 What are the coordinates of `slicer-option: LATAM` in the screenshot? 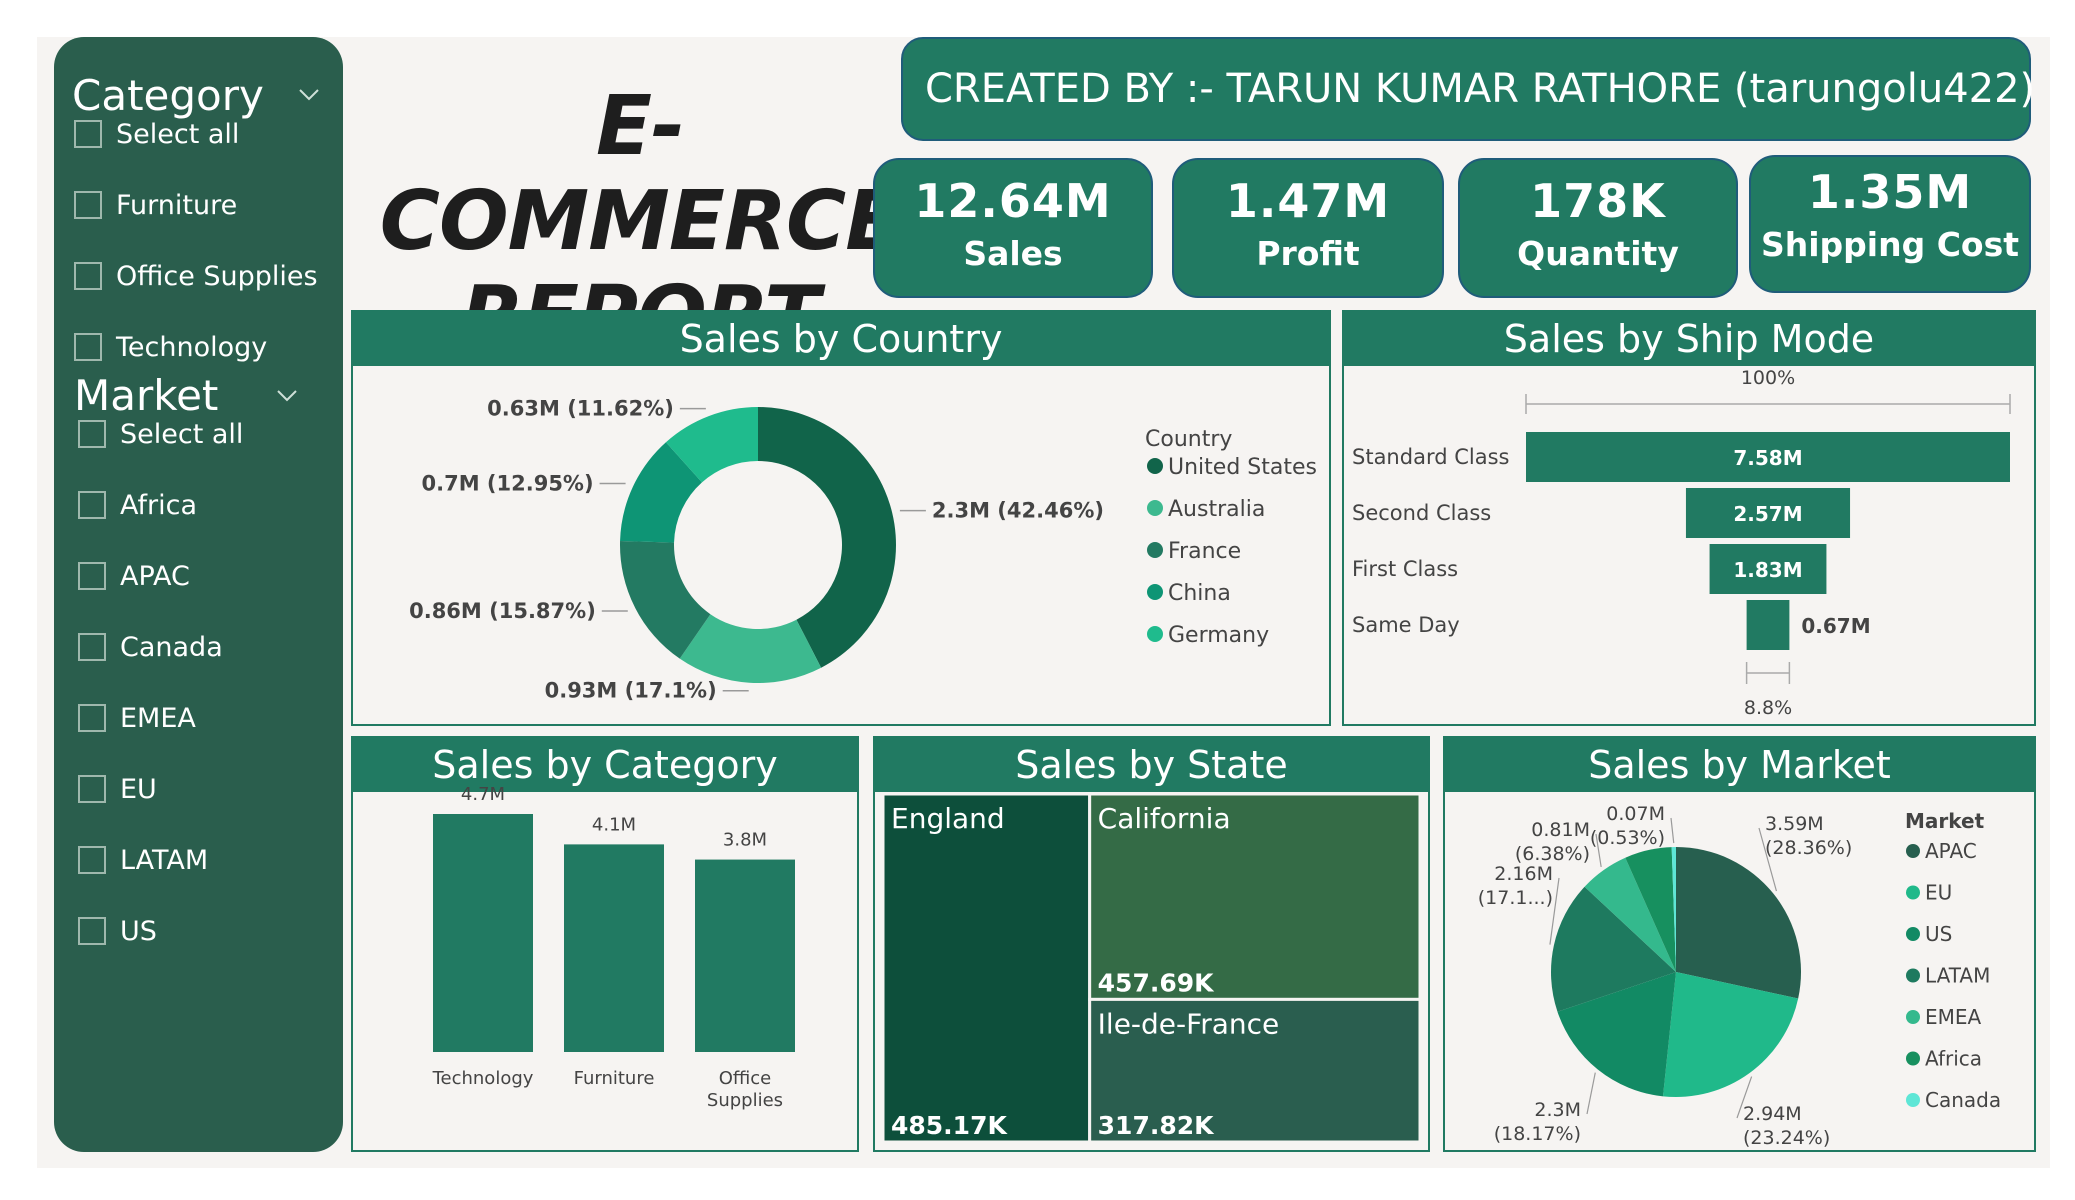 It's located at (143, 860).